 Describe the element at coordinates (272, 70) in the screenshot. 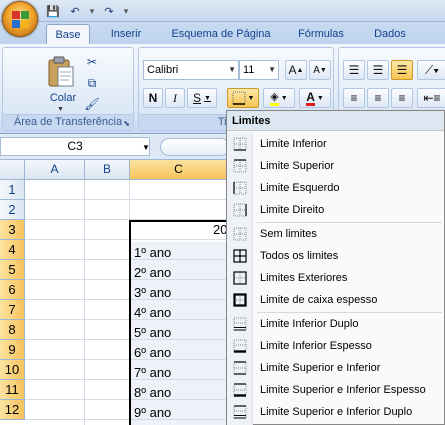

I see `font-size-dropdown-icon: ▼` at that location.